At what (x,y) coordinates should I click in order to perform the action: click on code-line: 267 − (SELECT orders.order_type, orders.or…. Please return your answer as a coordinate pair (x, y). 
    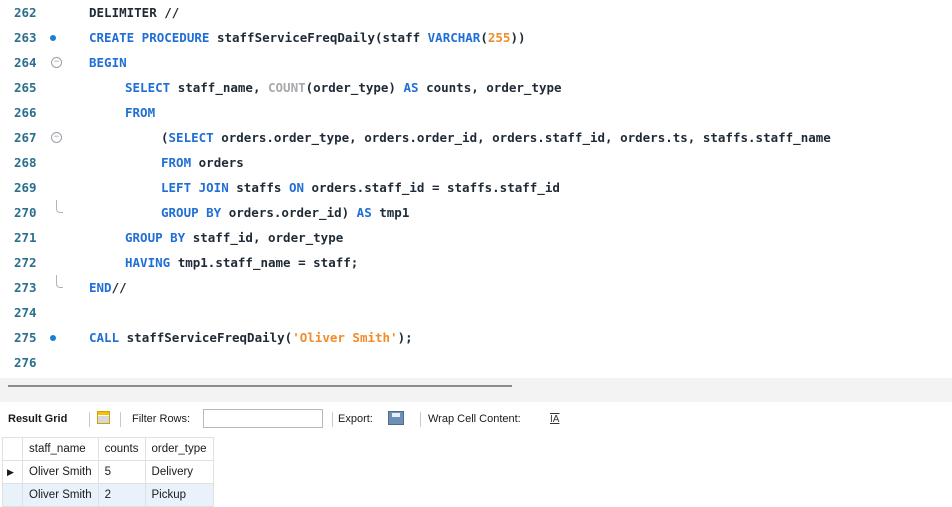
    Looking at the image, I should click on (476, 137).